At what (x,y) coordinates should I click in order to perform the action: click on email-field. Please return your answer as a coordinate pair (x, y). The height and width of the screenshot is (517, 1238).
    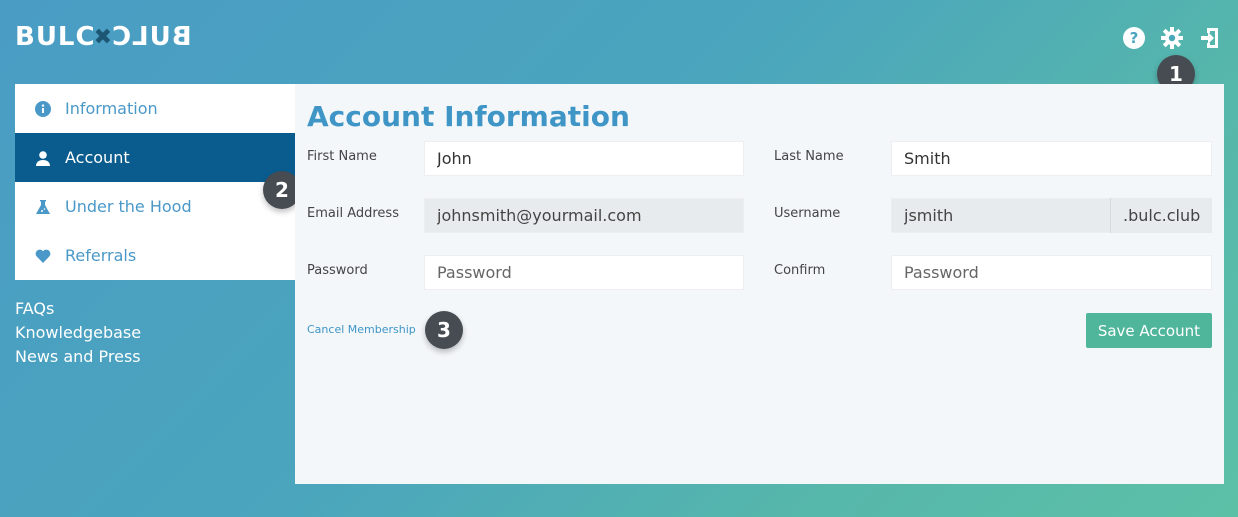
    Looking at the image, I should click on (584, 215).